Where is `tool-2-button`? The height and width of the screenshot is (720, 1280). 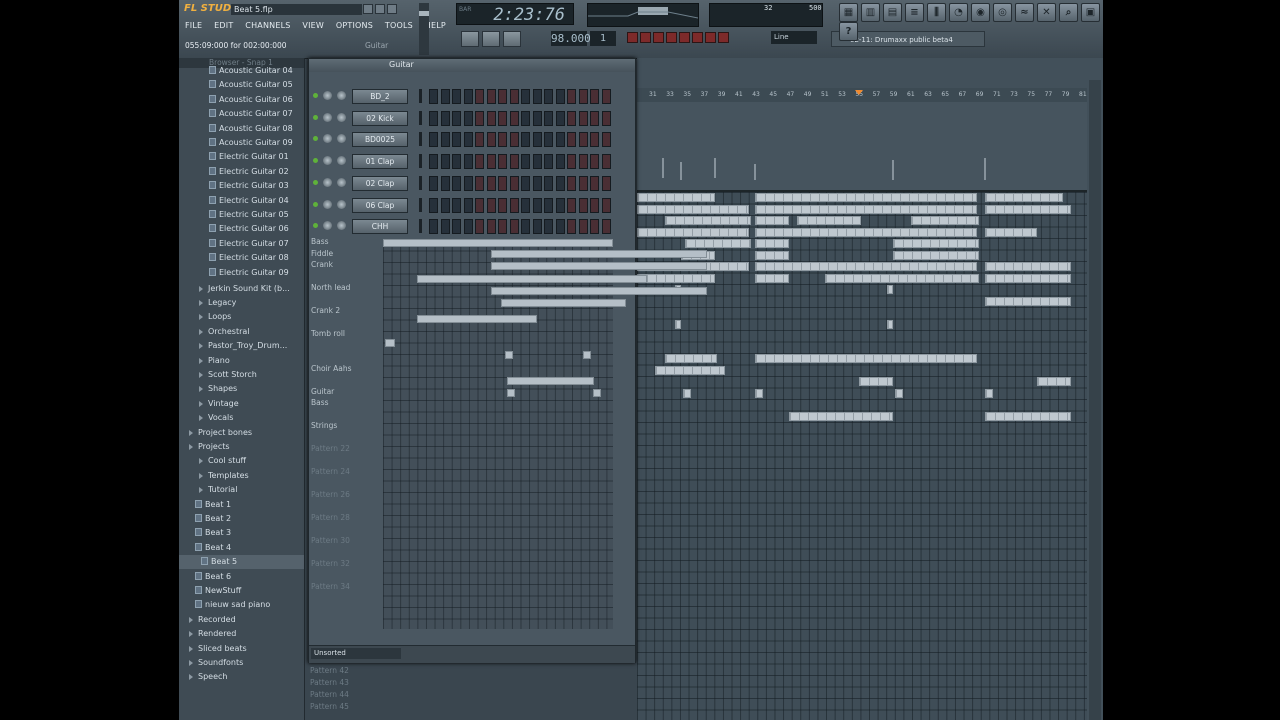 tool-2-button is located at coordinates (645, 37).